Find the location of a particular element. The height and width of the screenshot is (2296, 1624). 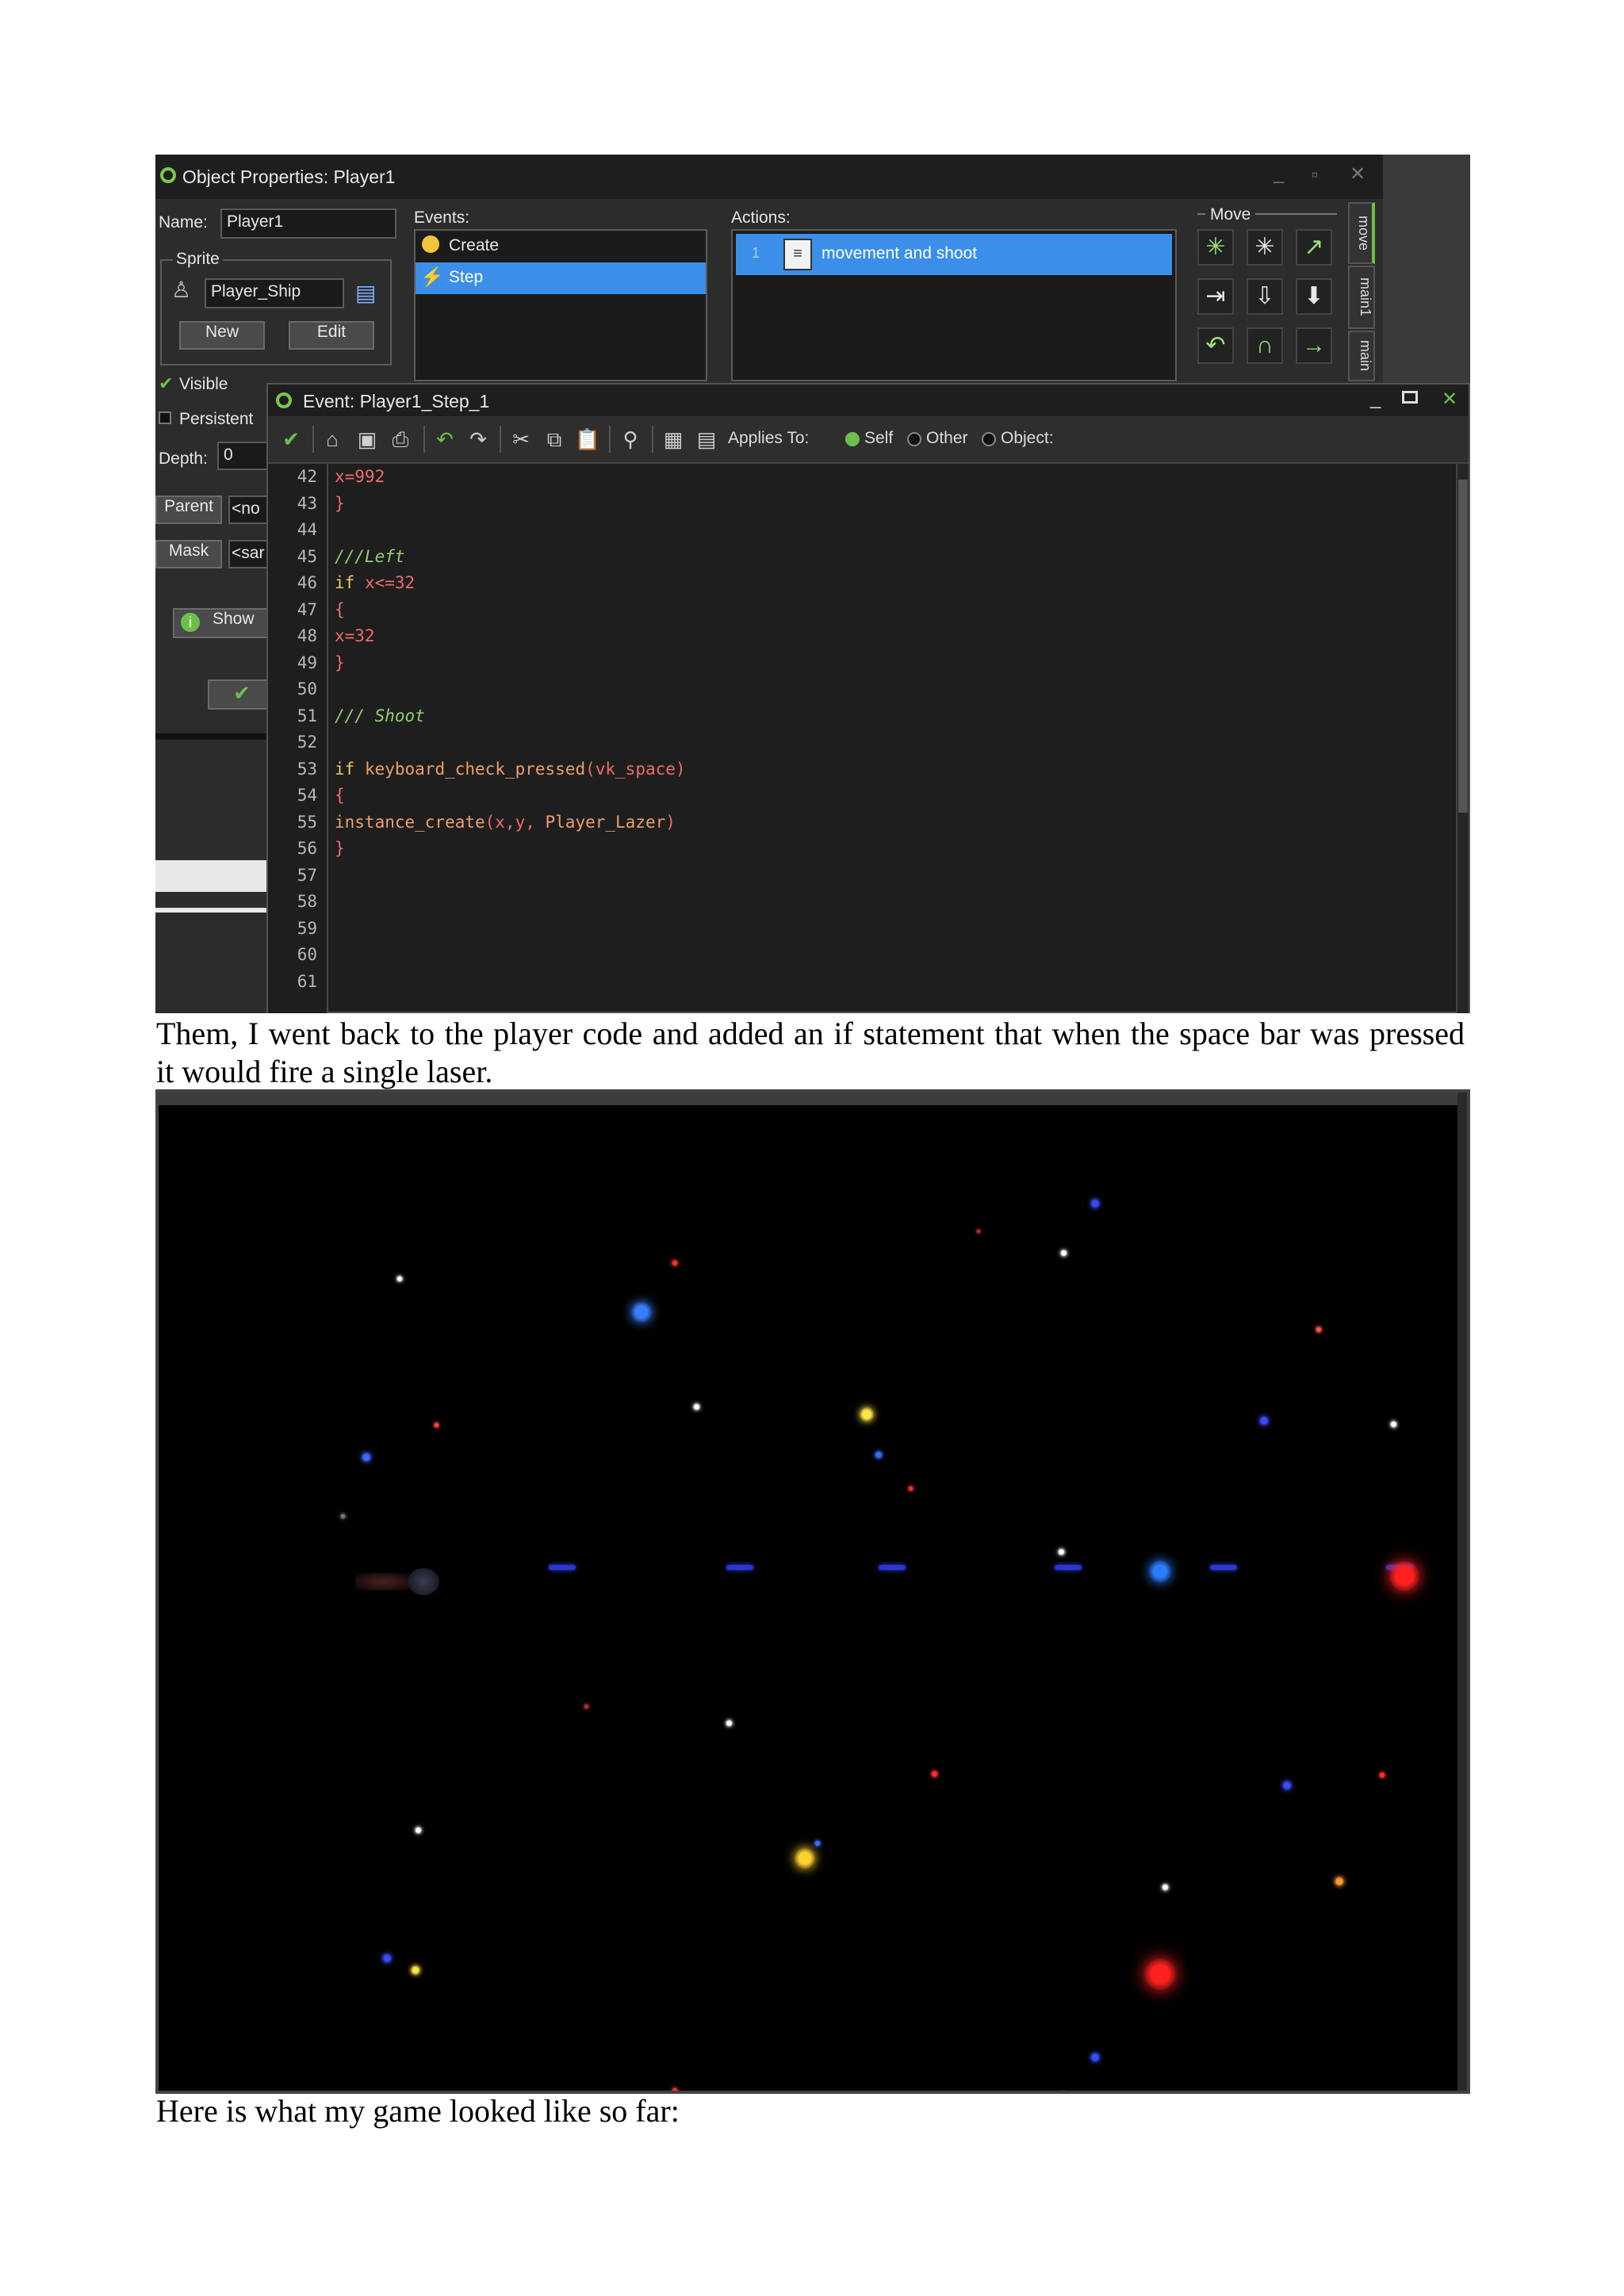

status-line is located at coordinates (215, 911).